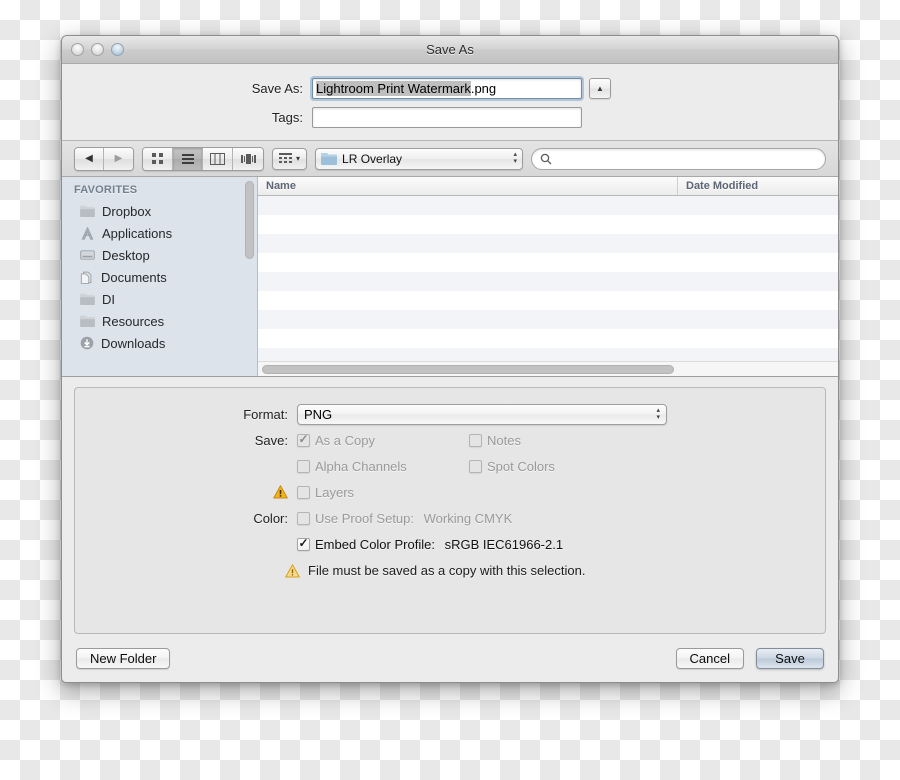 Image resolution: width=900 pixels, height=780 pixels. I want to click on sidebar-item-downloads: Downloads, so click(159, 343).